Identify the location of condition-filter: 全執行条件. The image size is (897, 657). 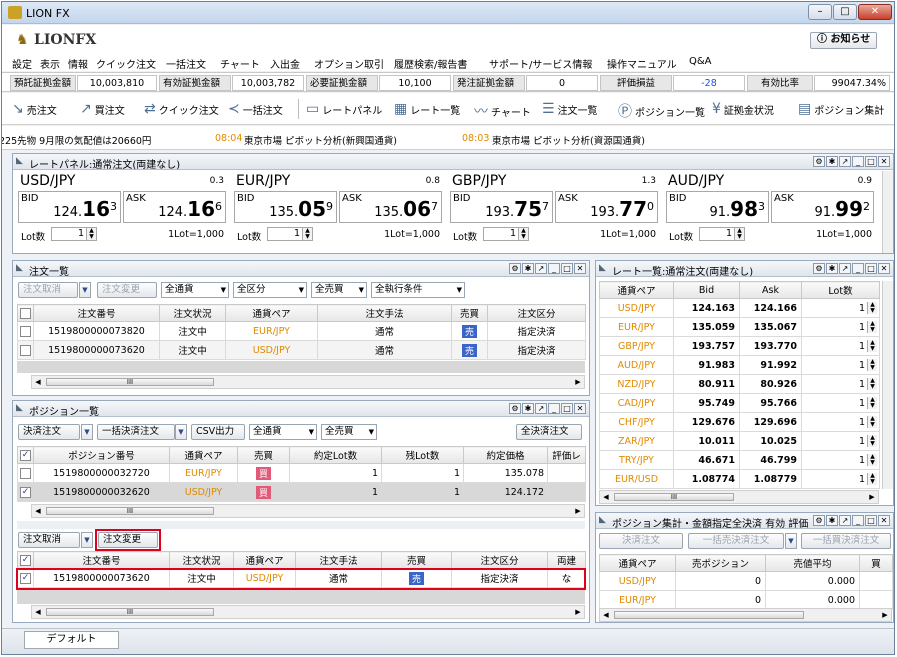
(418, 290).